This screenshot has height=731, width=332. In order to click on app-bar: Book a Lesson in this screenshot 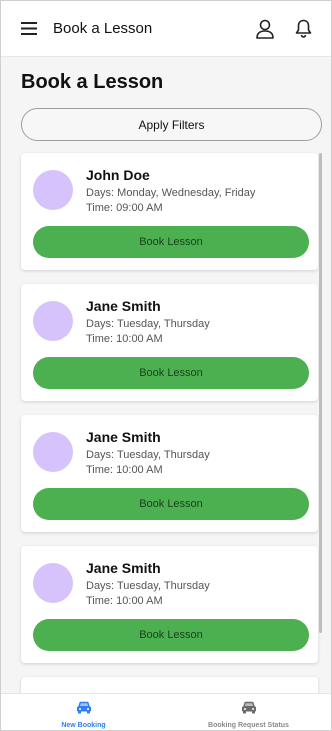, I will do `click(166, 29)`.